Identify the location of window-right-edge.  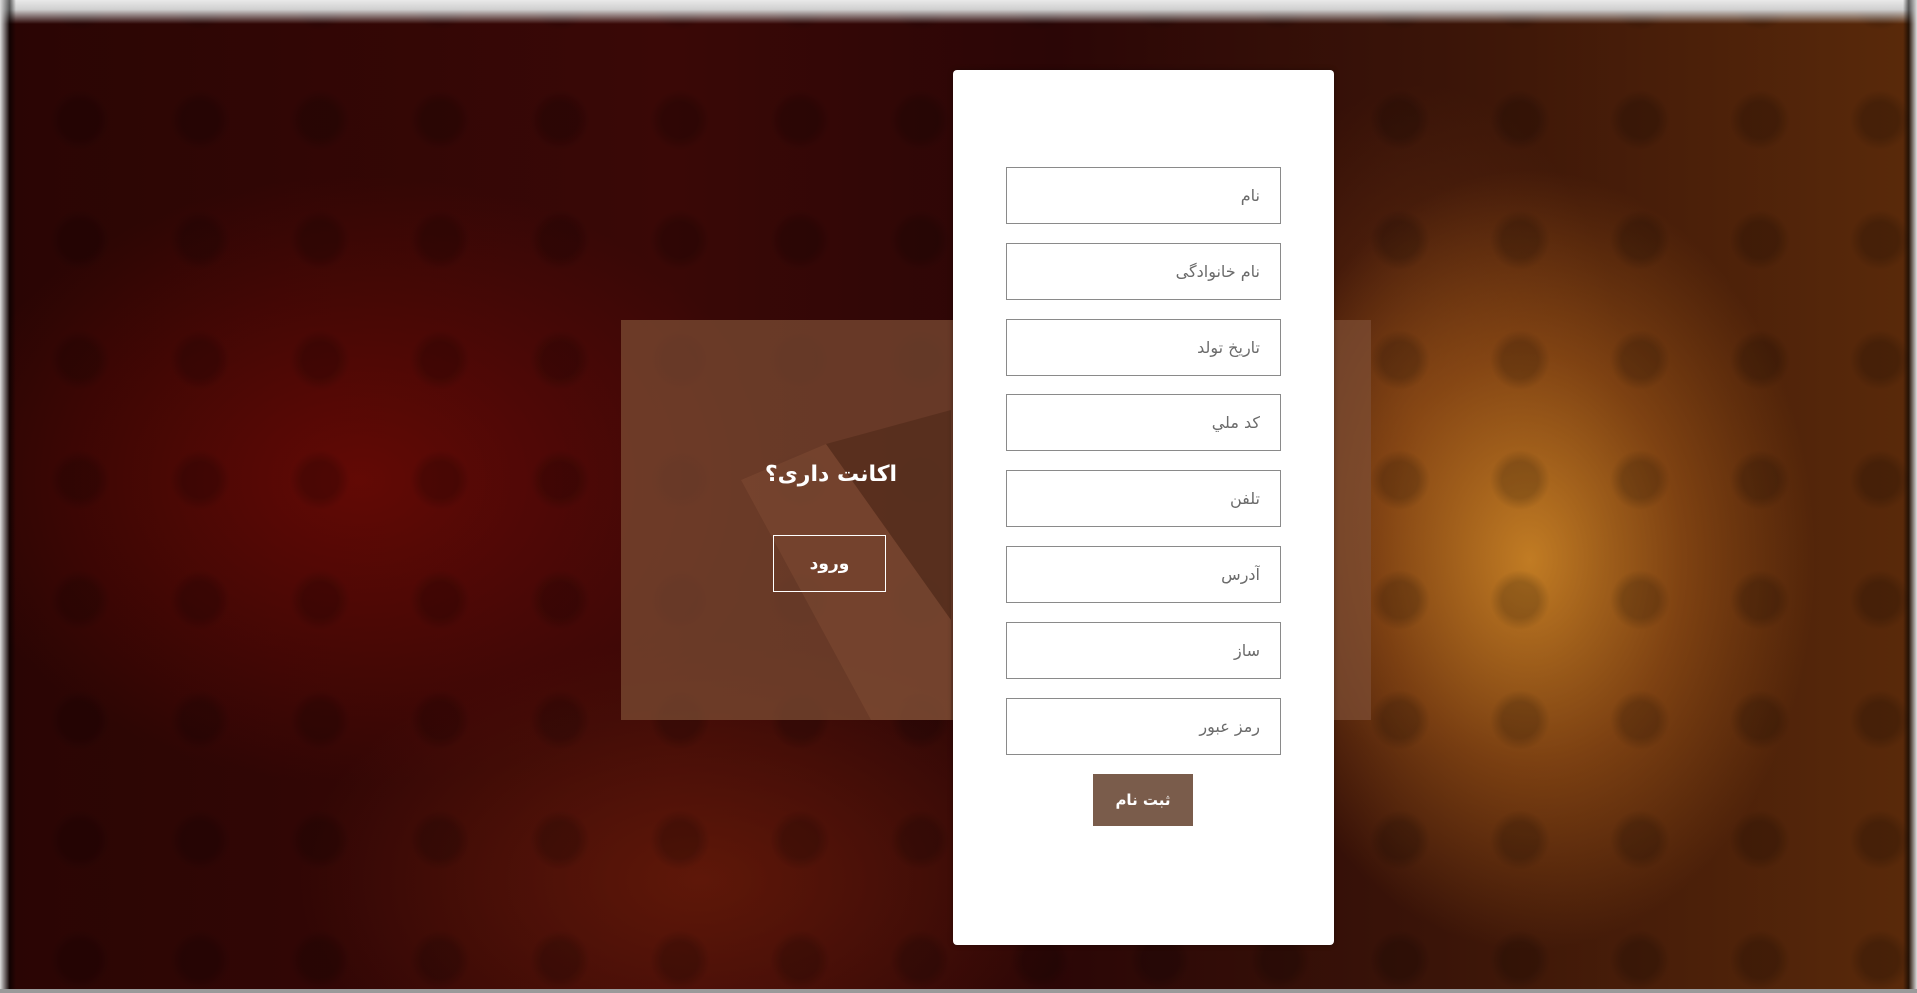
(1910, 496).